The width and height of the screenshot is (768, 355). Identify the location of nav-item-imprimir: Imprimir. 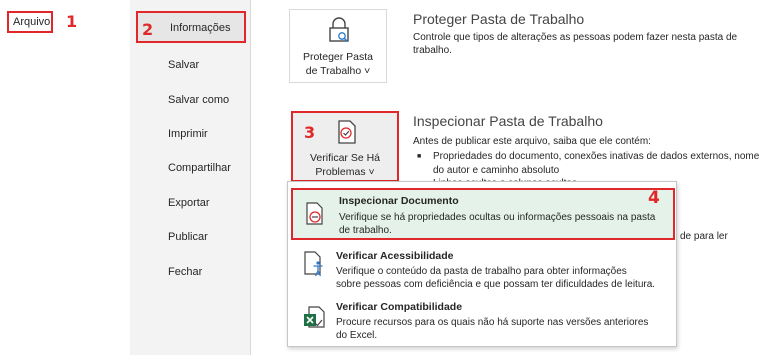
(188, 134).